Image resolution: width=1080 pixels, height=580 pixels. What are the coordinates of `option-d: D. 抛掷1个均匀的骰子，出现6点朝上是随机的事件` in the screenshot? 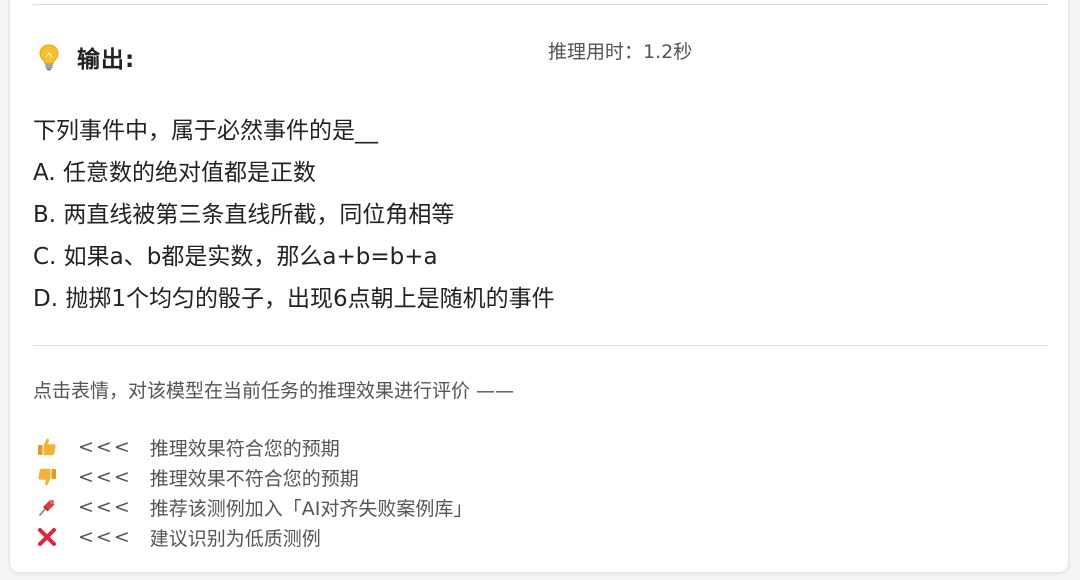 It's located at (294, 299).